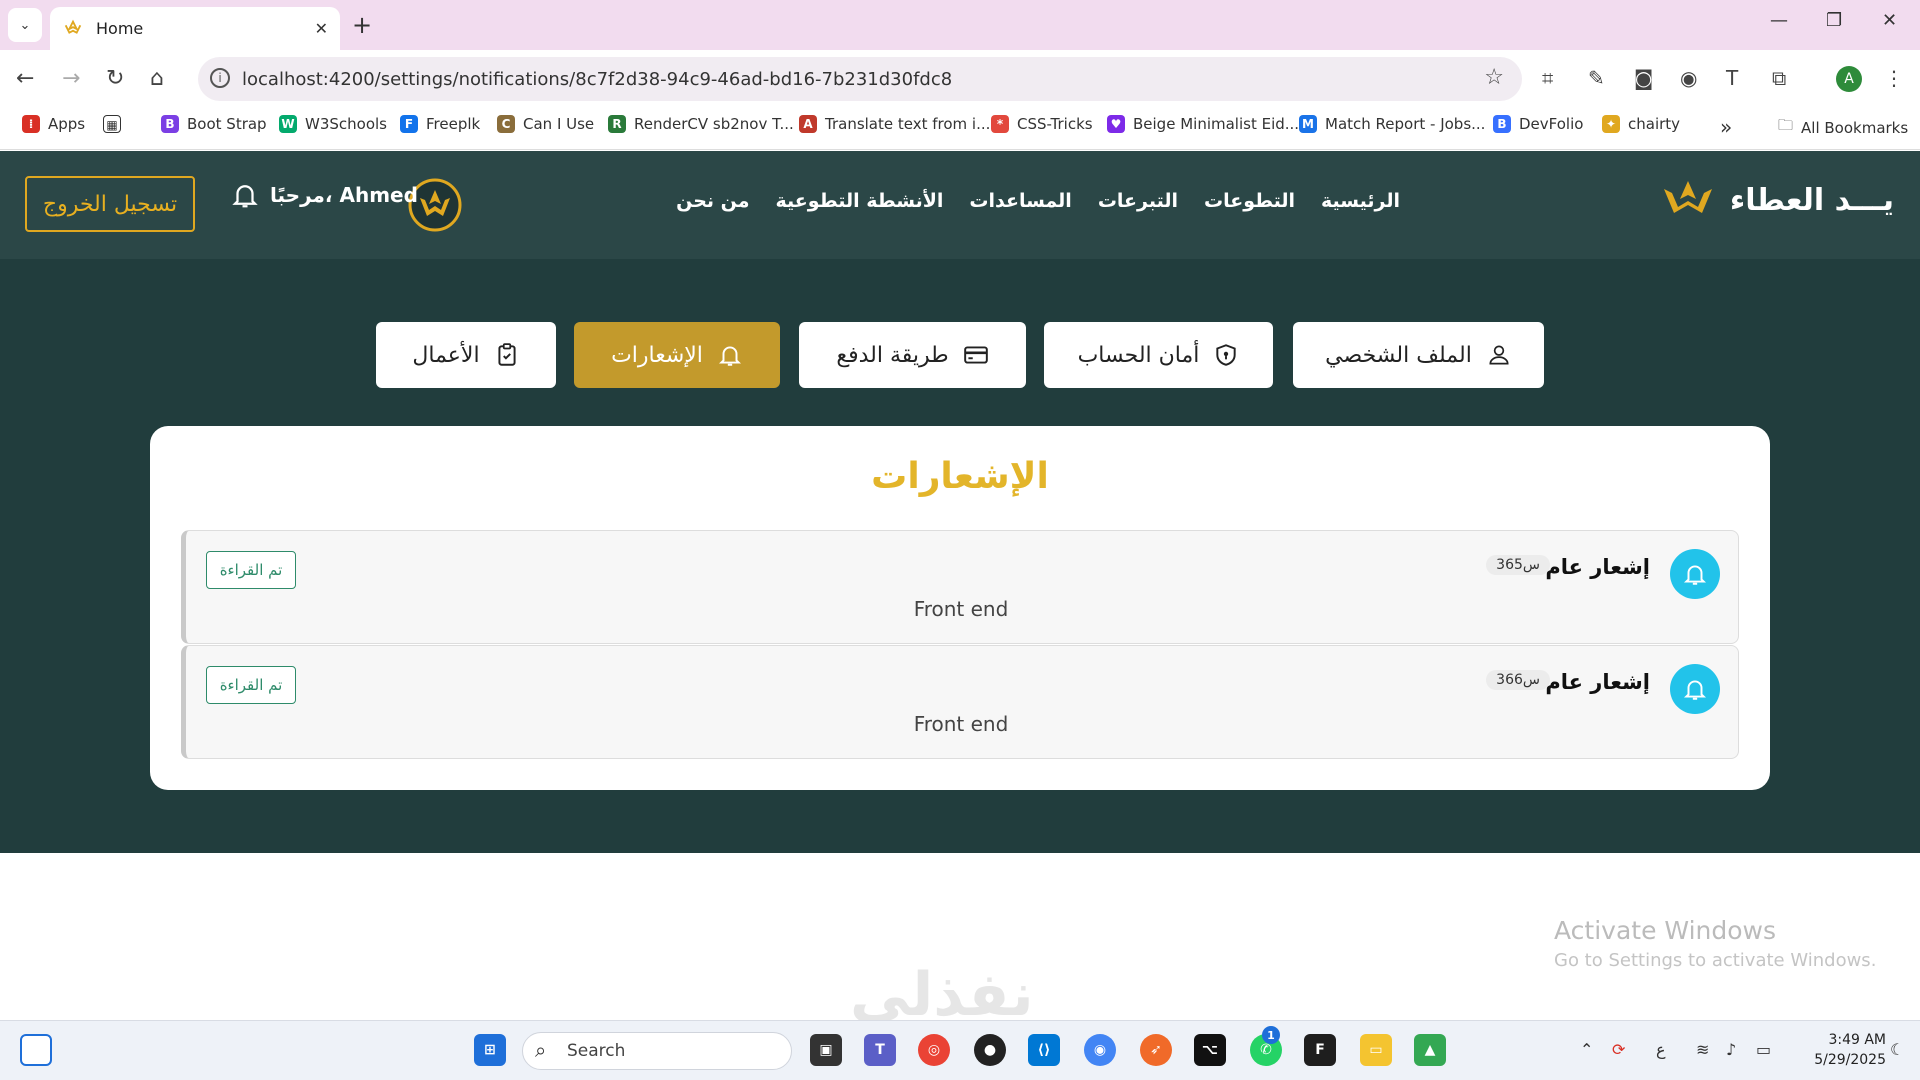 The width and height of the screenshot is (1920, 1080). I want to click on home-icon: ⌂, so click(157, 78).